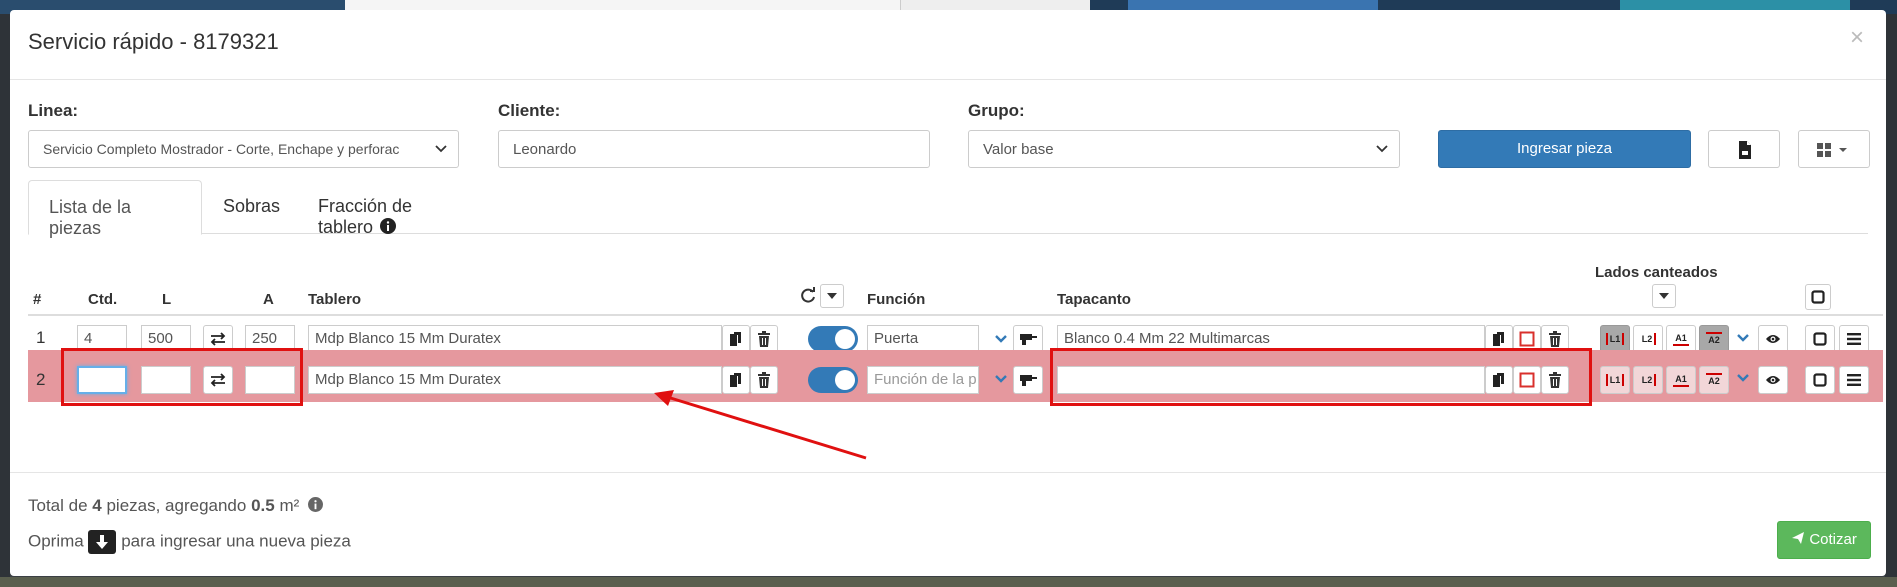 Image resolution: width=1897 pixels, height=587 pixels. I want to click on row-2-lado-a1: A1, so click(1681, 380).